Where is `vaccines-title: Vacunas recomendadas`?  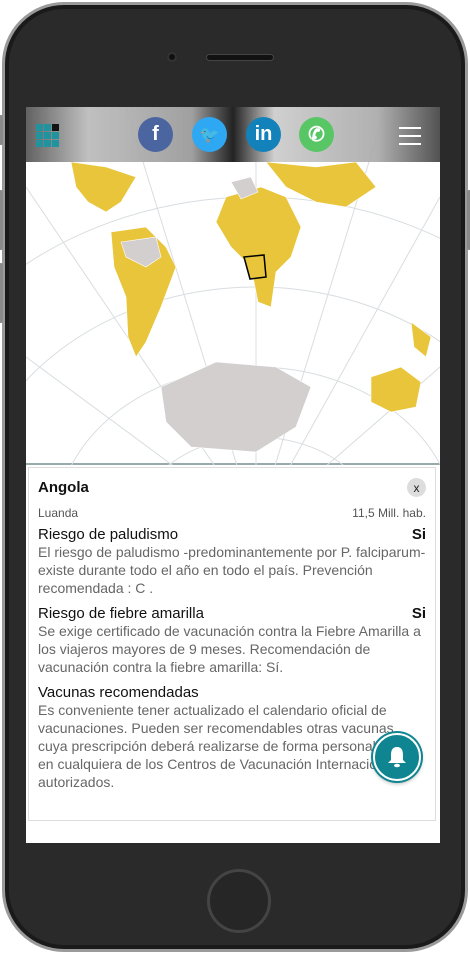
vaccines-title: Vacunas recomendadas is located at coordinates (118, 692).